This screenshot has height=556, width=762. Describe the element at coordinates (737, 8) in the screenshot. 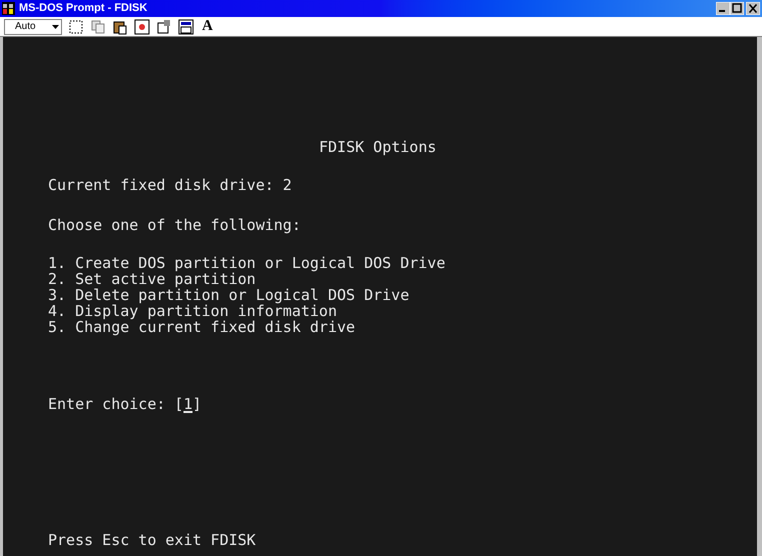

I see `maximize-icon` at that location.